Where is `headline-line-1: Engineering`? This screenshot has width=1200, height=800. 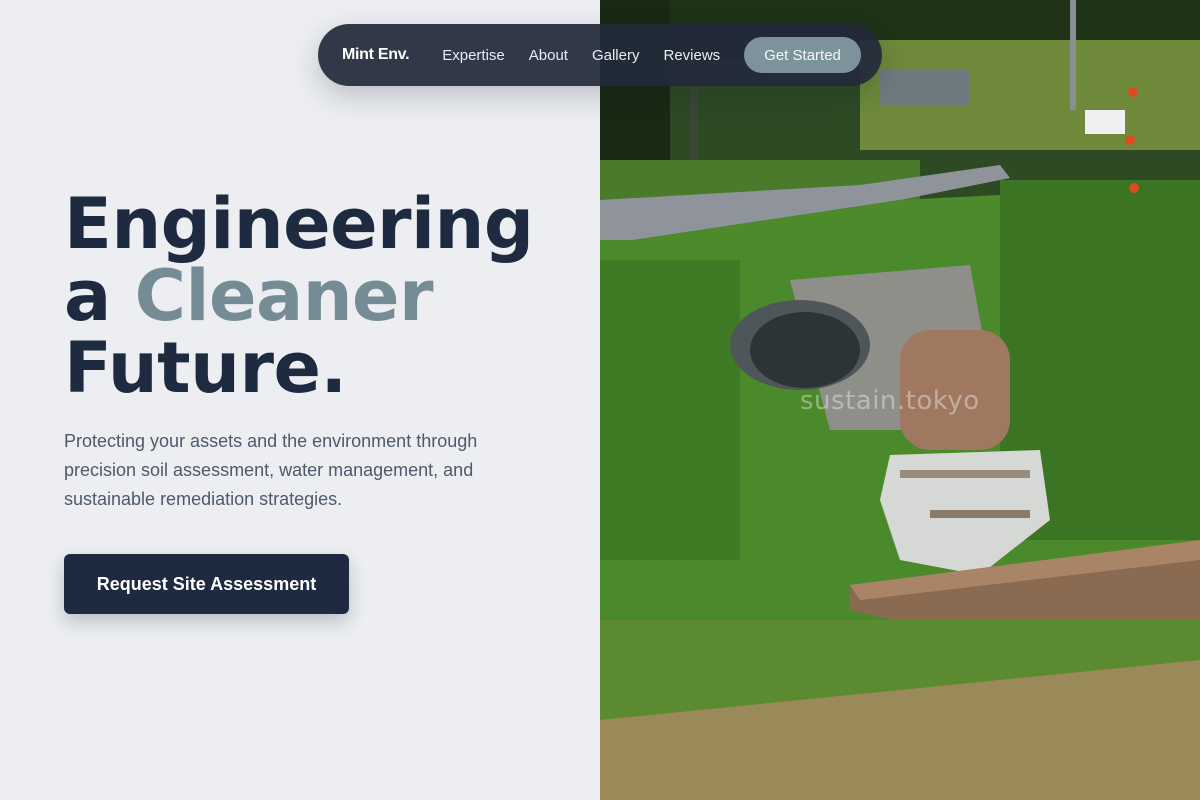
headline-line-1: Engineering is located at coordinates (299, 224).